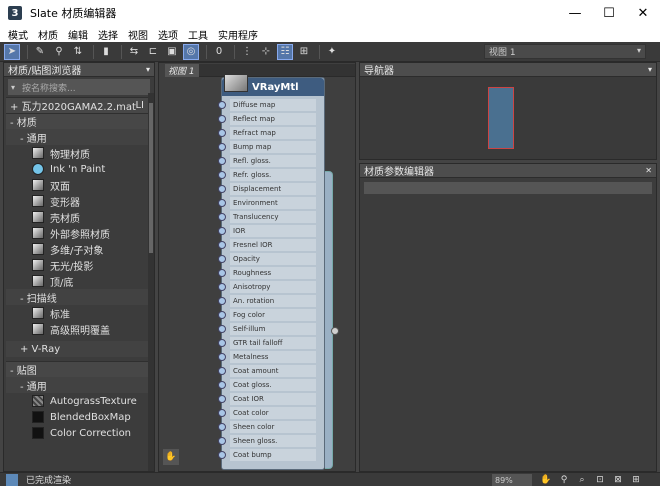 This screenshot has width=660, height=486. I want to click on maximize-button: ☐, so click(609, 13).